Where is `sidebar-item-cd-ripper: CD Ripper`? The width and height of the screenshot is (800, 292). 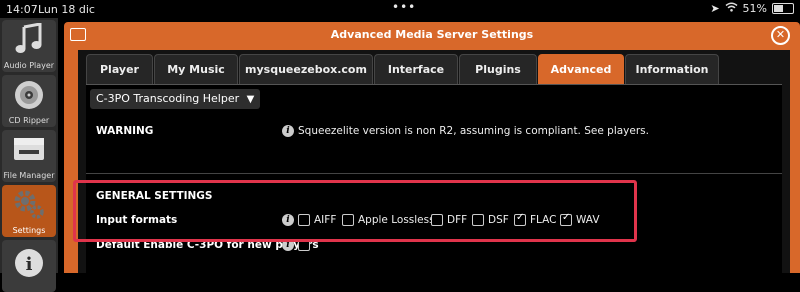
sidebar-item-cd-ripper: CD Ripper is located at coordinates (29, 101).